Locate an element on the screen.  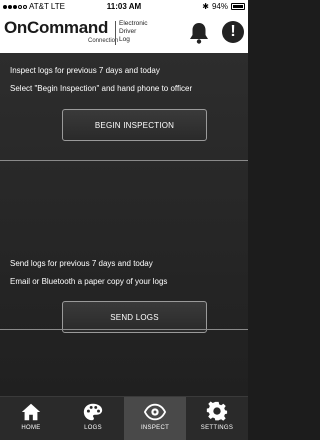
tab-logs: LOGS is located at coordinates (93, 418).